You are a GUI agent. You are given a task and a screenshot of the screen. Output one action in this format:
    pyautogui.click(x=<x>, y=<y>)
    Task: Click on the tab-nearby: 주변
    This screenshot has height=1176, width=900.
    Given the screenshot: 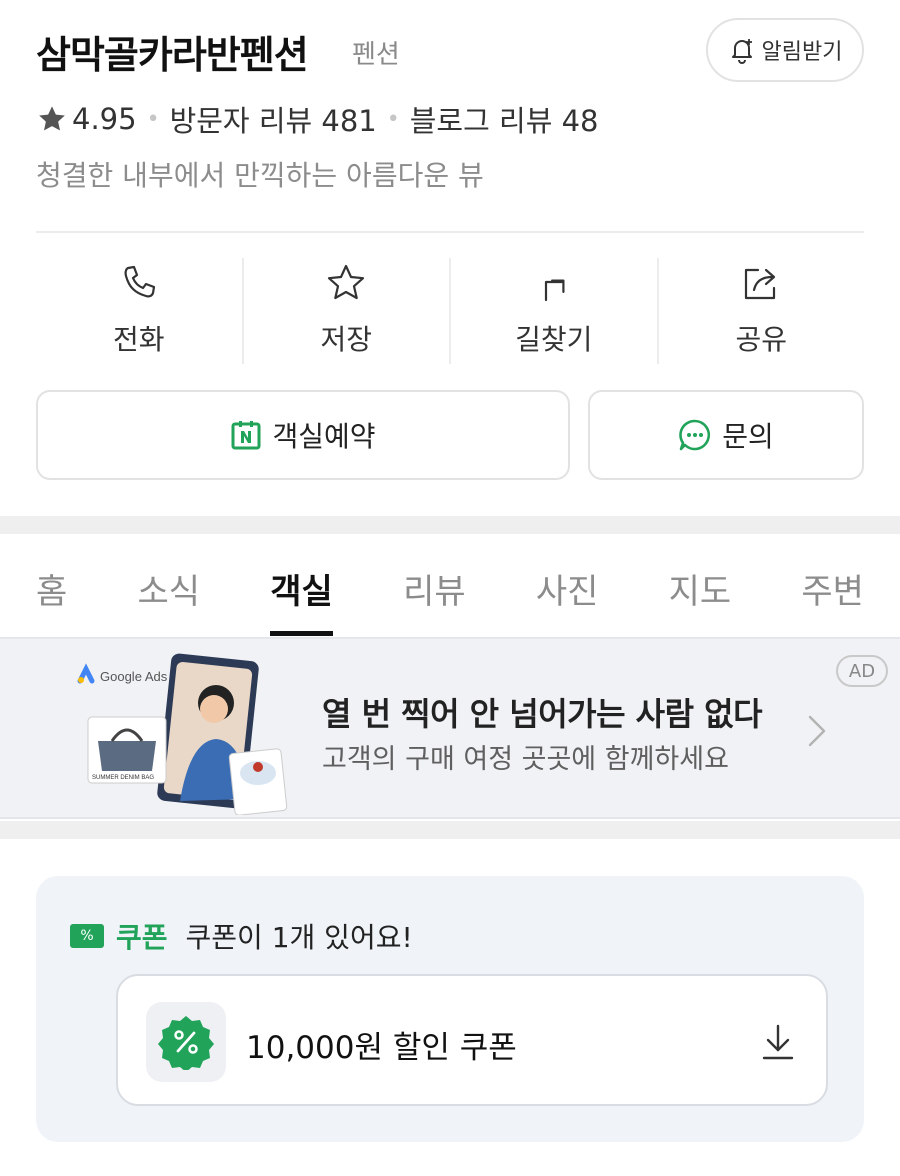 What is the action you would take?
    pyautogui.click(x=832, y=585)
    